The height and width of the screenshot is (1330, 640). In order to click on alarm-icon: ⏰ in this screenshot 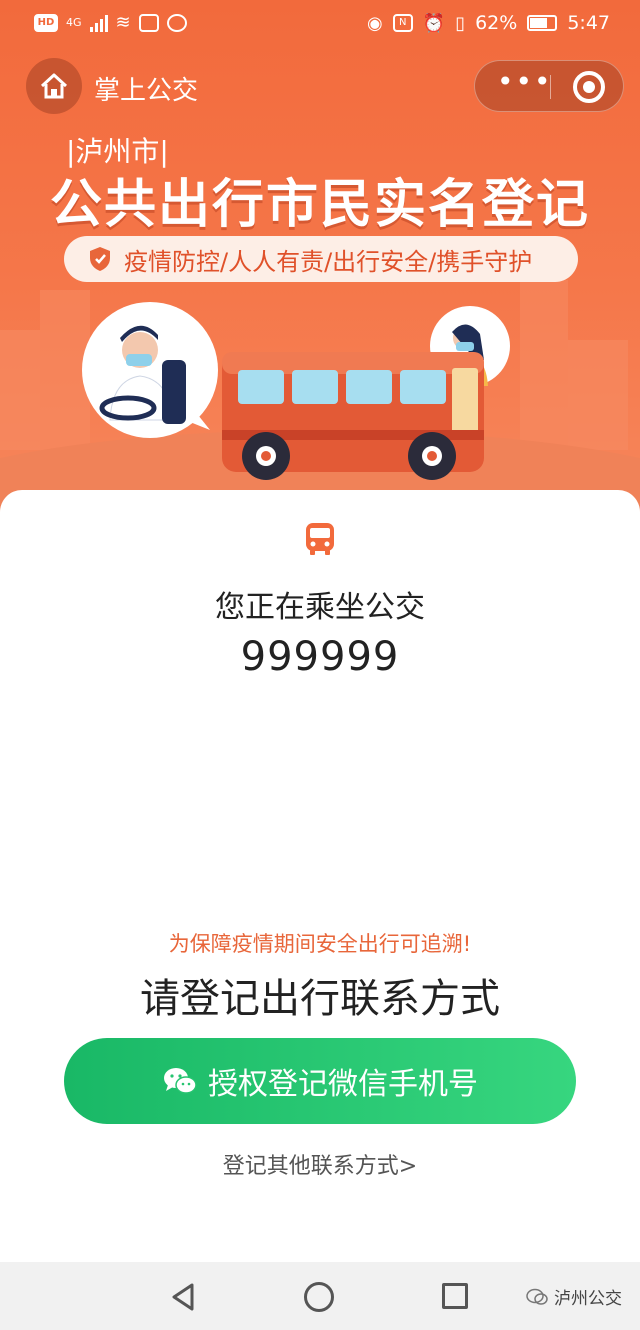, I will do `click(434, 23)`.